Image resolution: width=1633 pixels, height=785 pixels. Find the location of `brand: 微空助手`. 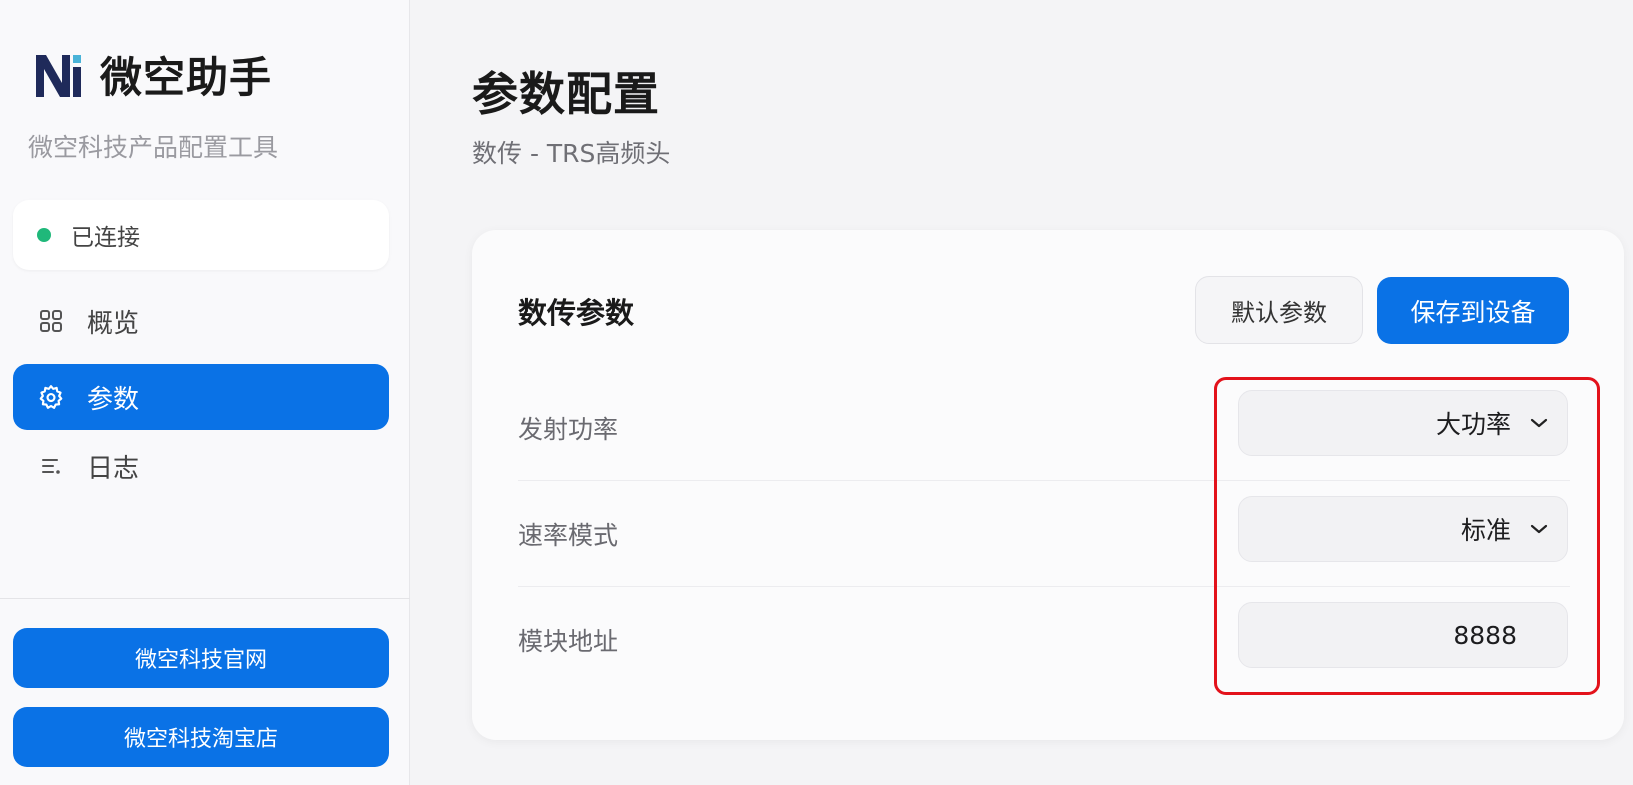

brand: 微空助手 is located at coordinates (152, 74).